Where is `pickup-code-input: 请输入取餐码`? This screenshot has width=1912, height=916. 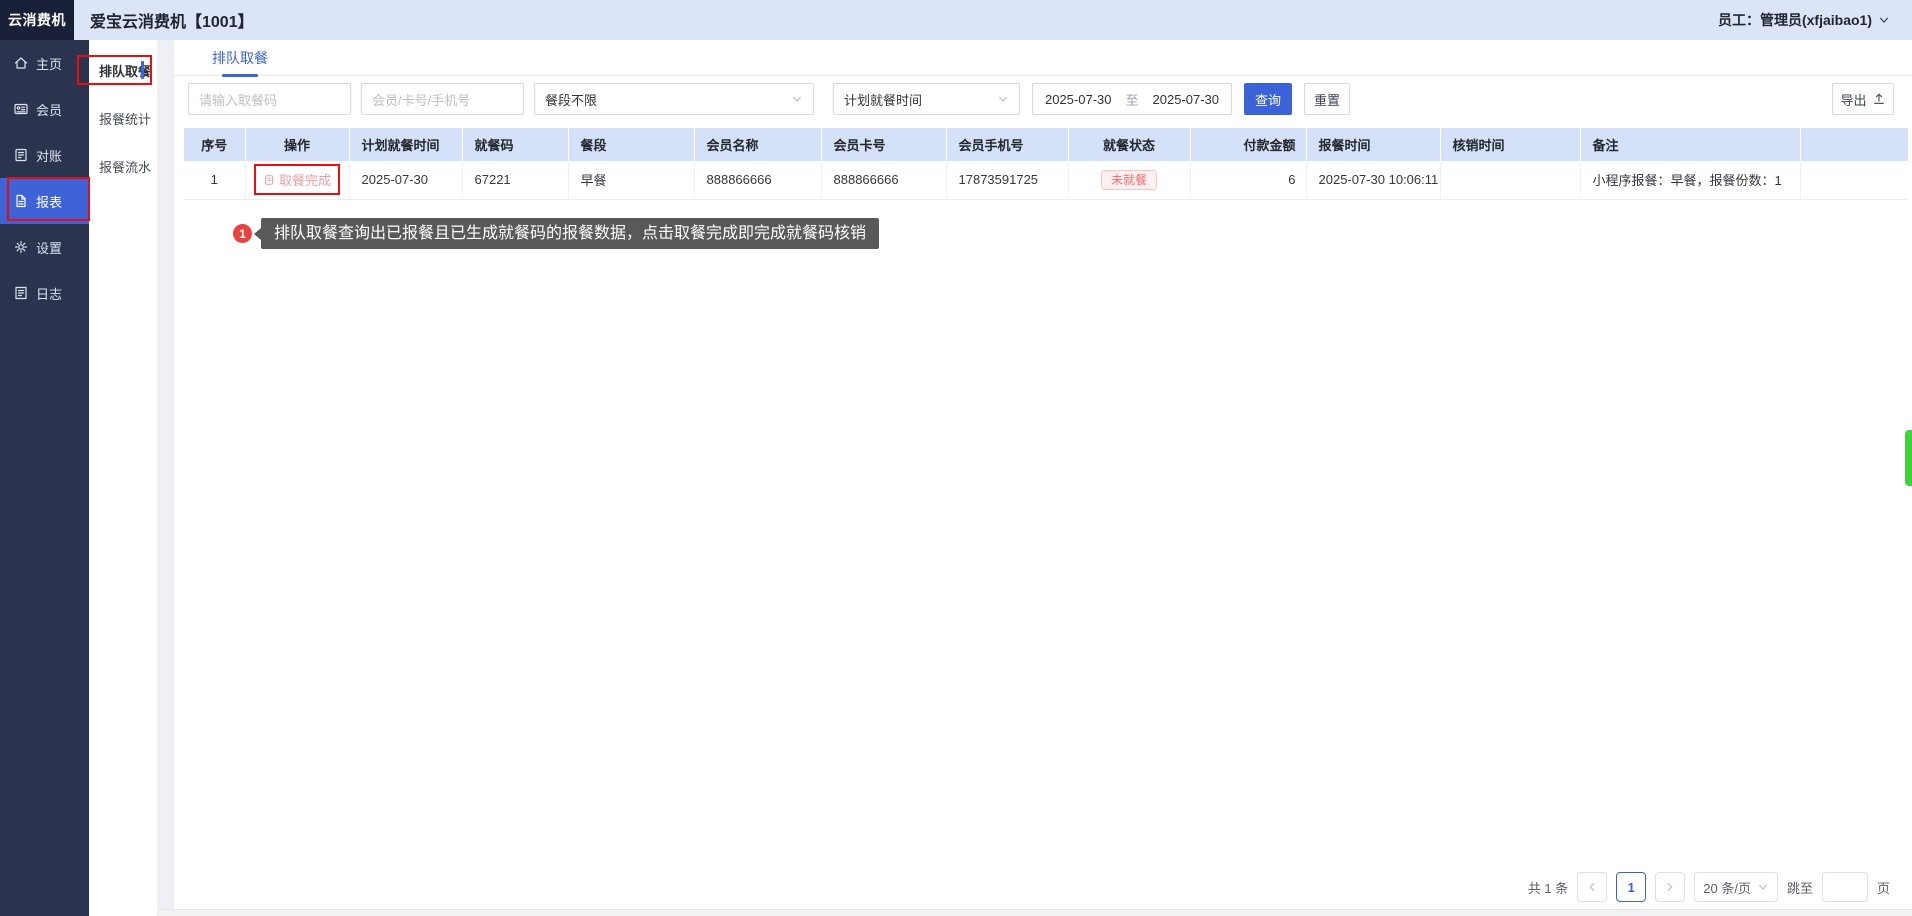 pickup-code-input: 请输入取餐码 is located at coordinates (269, 99).